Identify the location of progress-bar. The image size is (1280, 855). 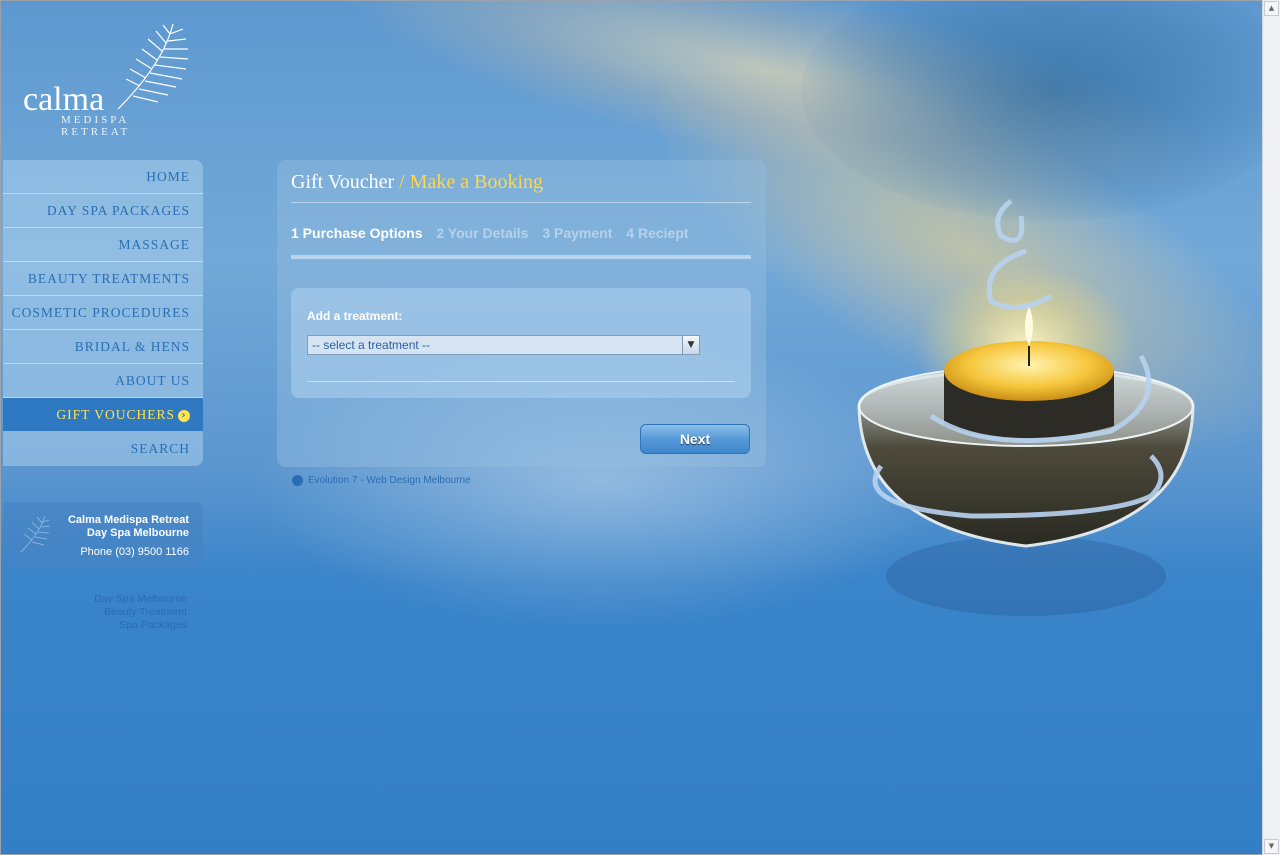
(521, 257).